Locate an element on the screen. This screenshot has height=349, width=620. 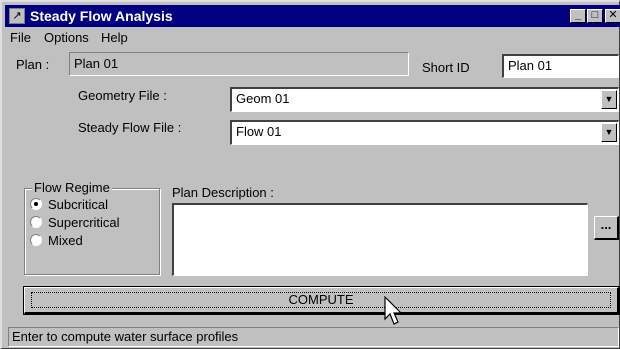
menu-options: Options is located at coordinates (66, 37).